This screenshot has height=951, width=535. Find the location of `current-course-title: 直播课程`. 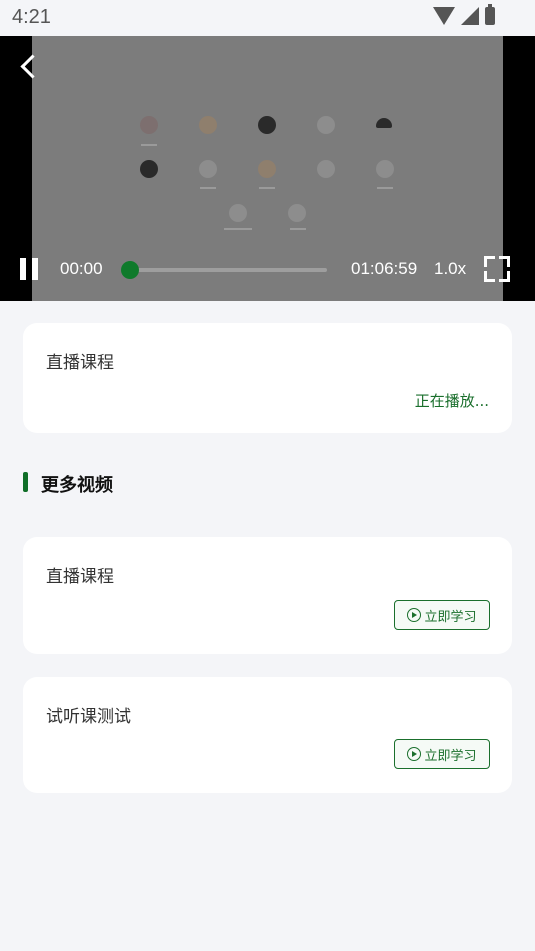

current-course-title: 直播课程 is located at coordinates (80, 363).